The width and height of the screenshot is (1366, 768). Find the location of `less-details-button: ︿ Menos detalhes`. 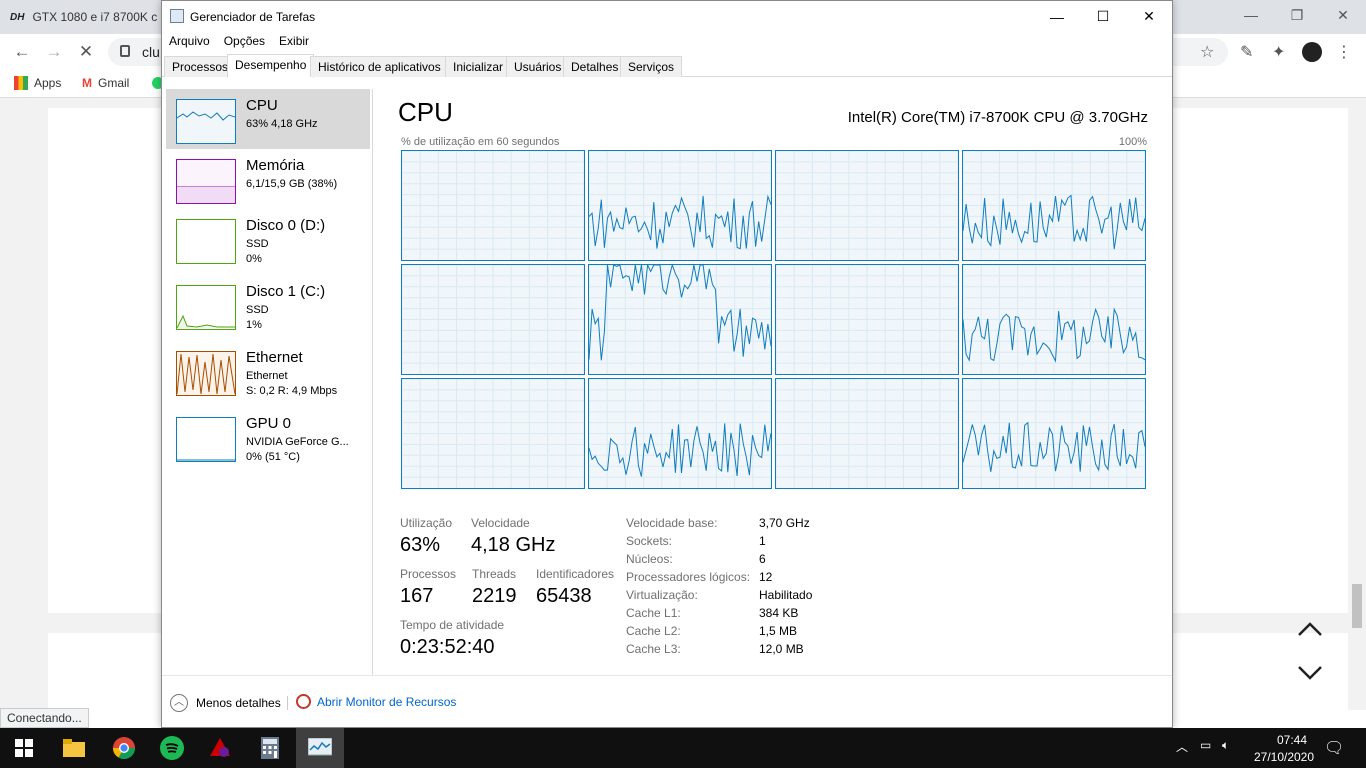

less-details-button: ︿ Menos detalhes is located at coordinates (225, 703).